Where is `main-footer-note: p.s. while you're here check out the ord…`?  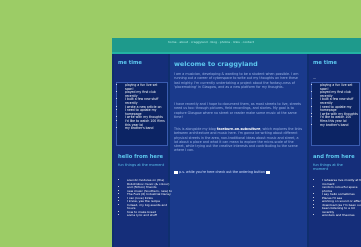
main-footer-note: p.s. while you're here check out the ord… is located at coordinates (222, 172).